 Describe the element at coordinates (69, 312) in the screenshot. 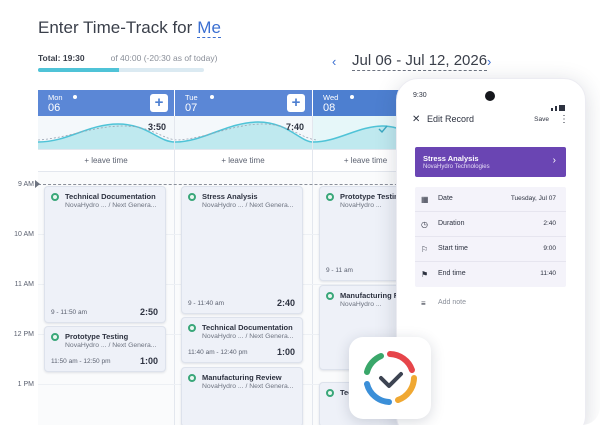

I see `entry-time-range: 9 - 11:50 am` at that location.